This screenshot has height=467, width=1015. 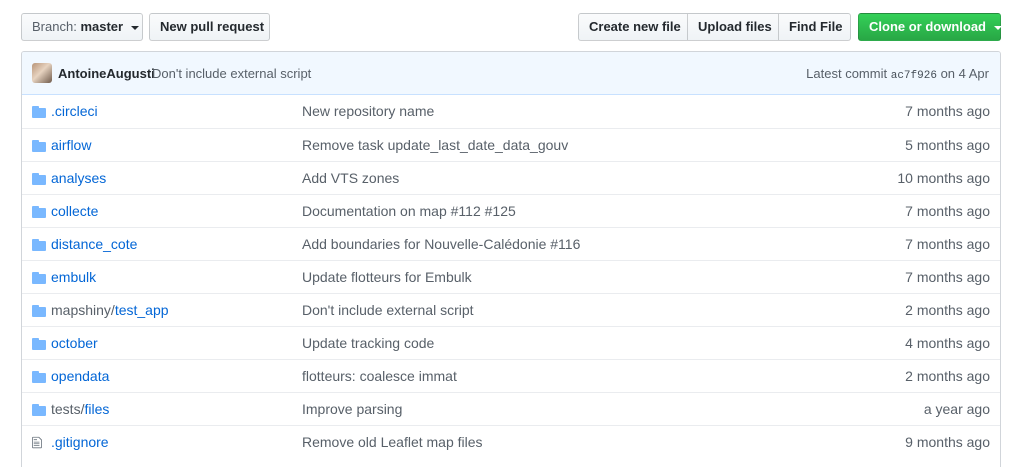 I want to click on branch-name: master, so click(x=102, y=26).